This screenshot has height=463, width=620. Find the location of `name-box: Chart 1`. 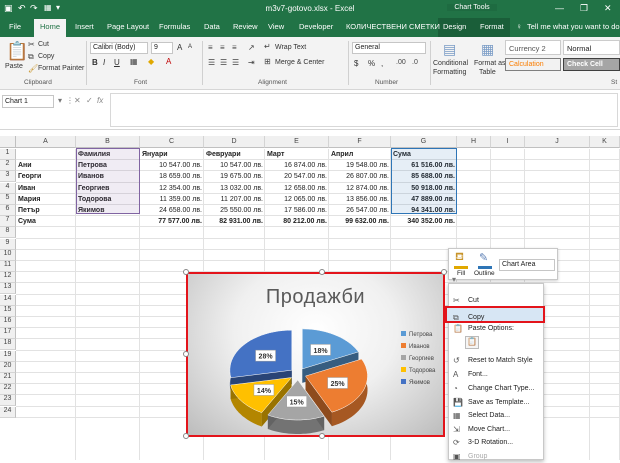

name-box: Chart 1 is located at coordinates (28, 101).